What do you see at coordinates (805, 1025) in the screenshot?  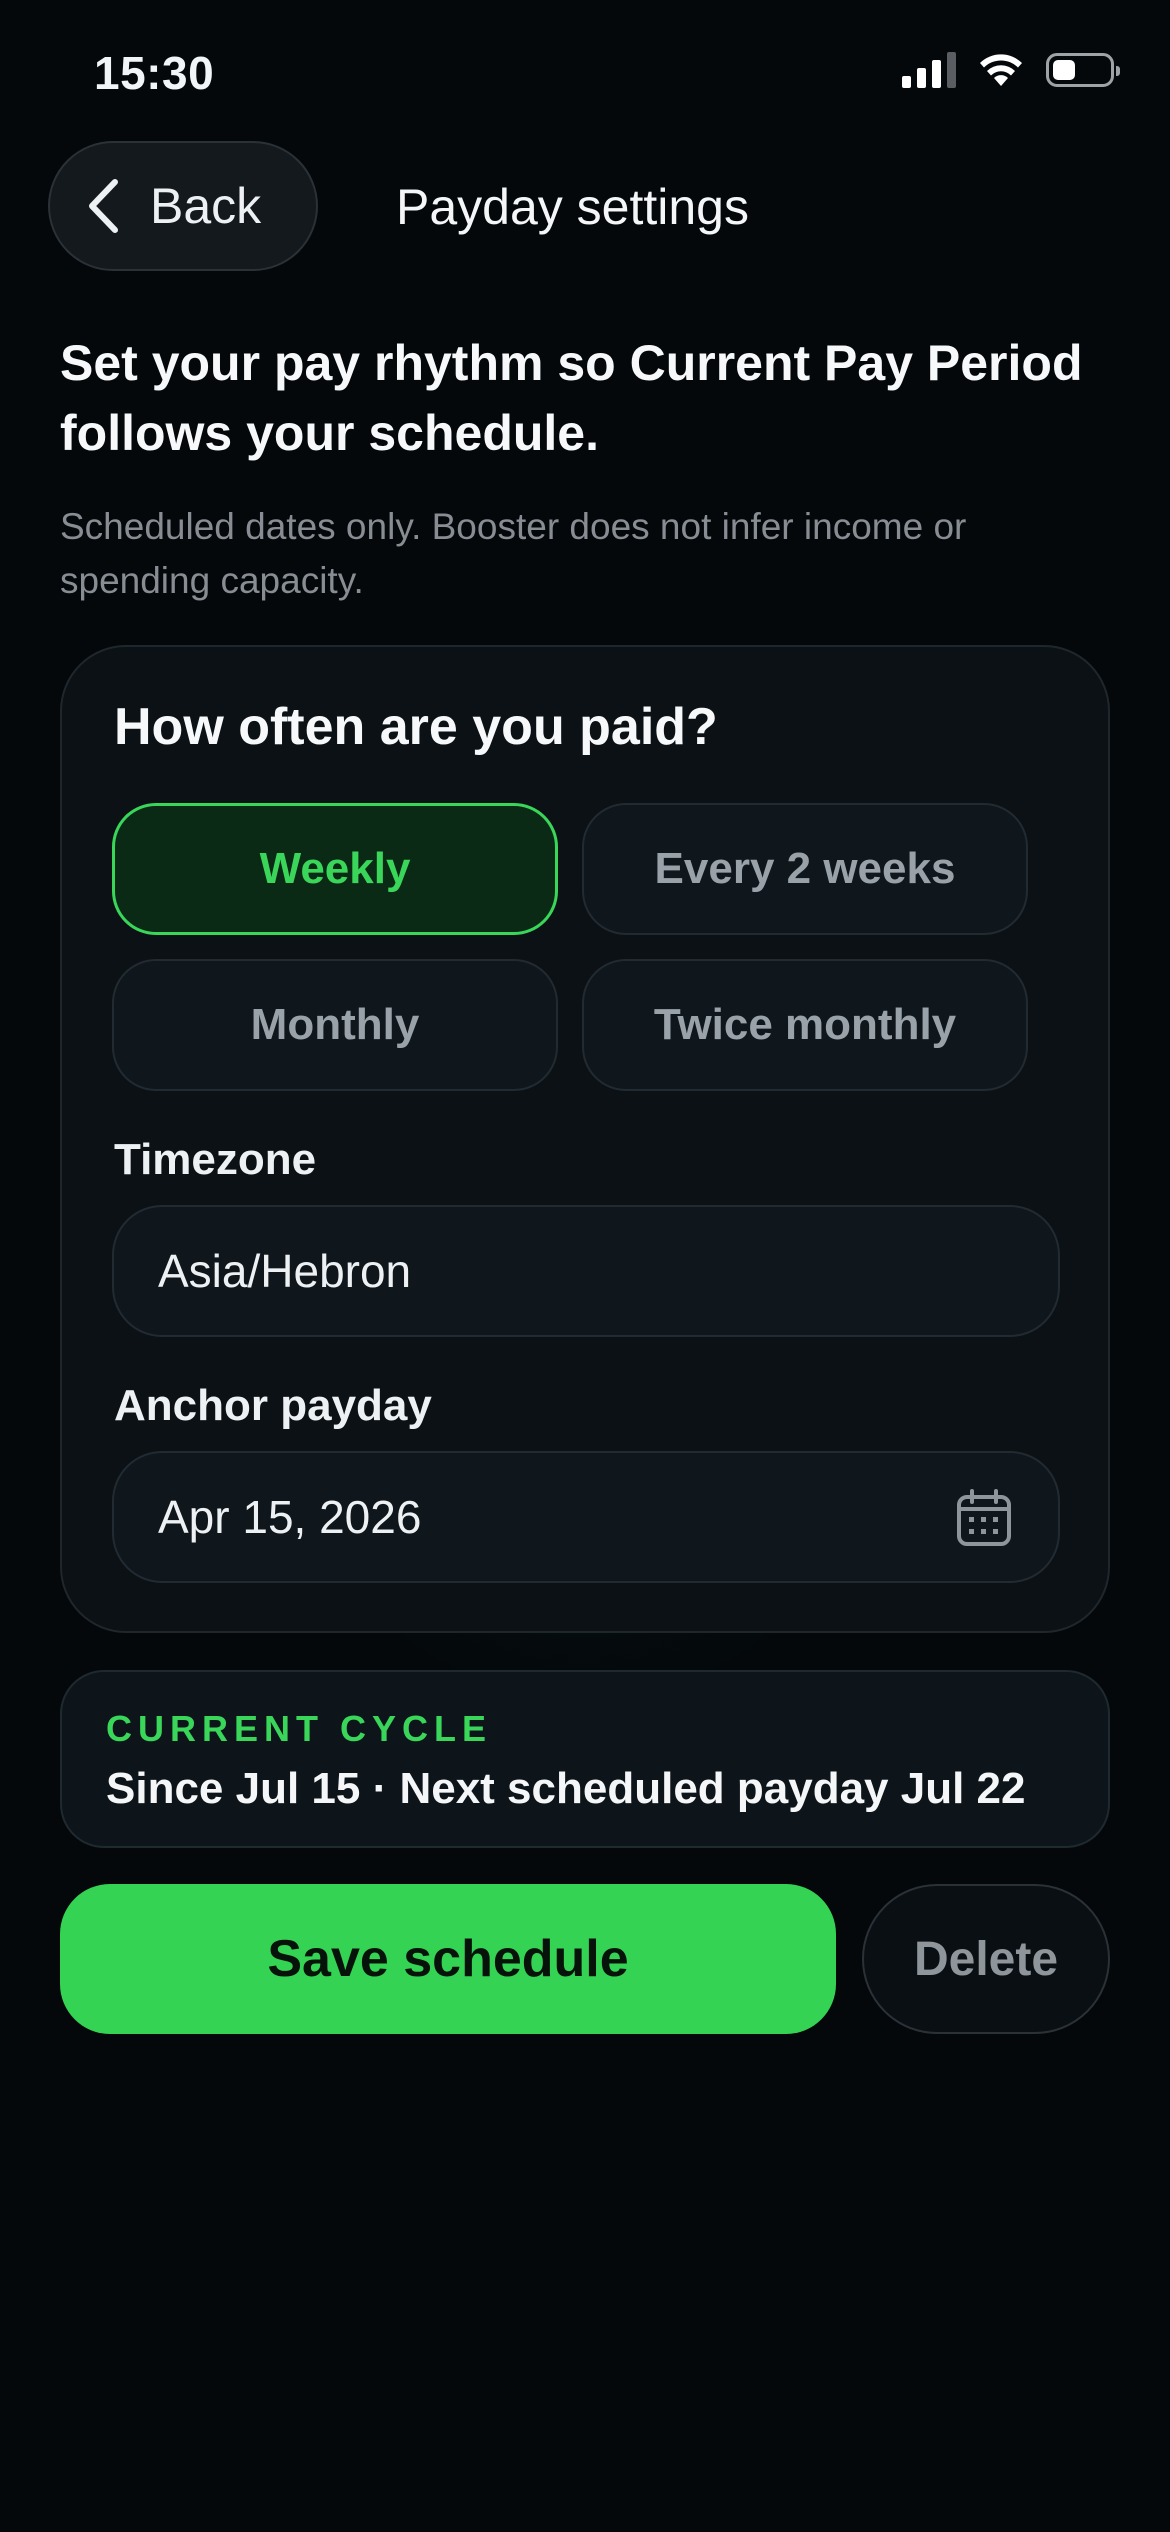 I see `frequency-option-twice-monthly: Twice monthly` at bounding box center [805, 1025].